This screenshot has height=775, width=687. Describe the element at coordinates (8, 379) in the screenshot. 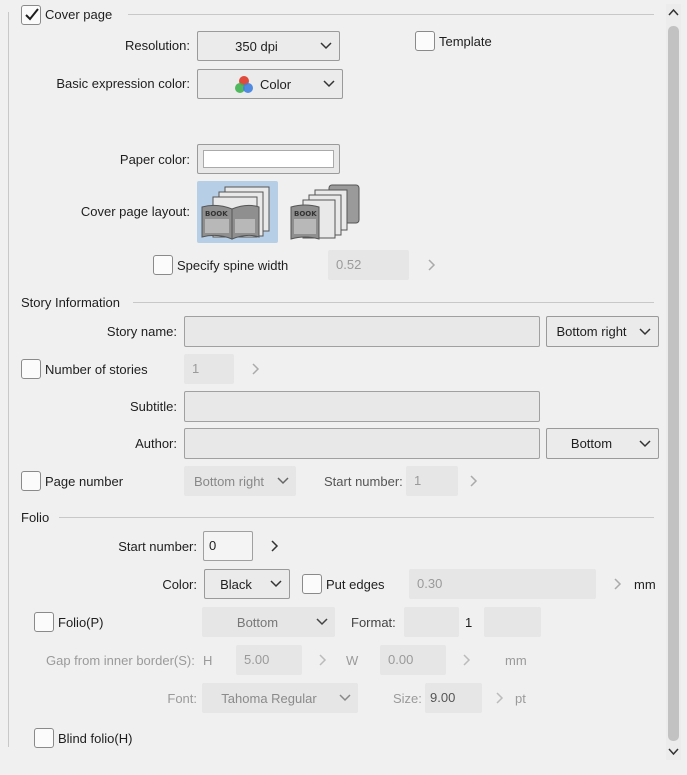

I see `panel-left-border` at that location.